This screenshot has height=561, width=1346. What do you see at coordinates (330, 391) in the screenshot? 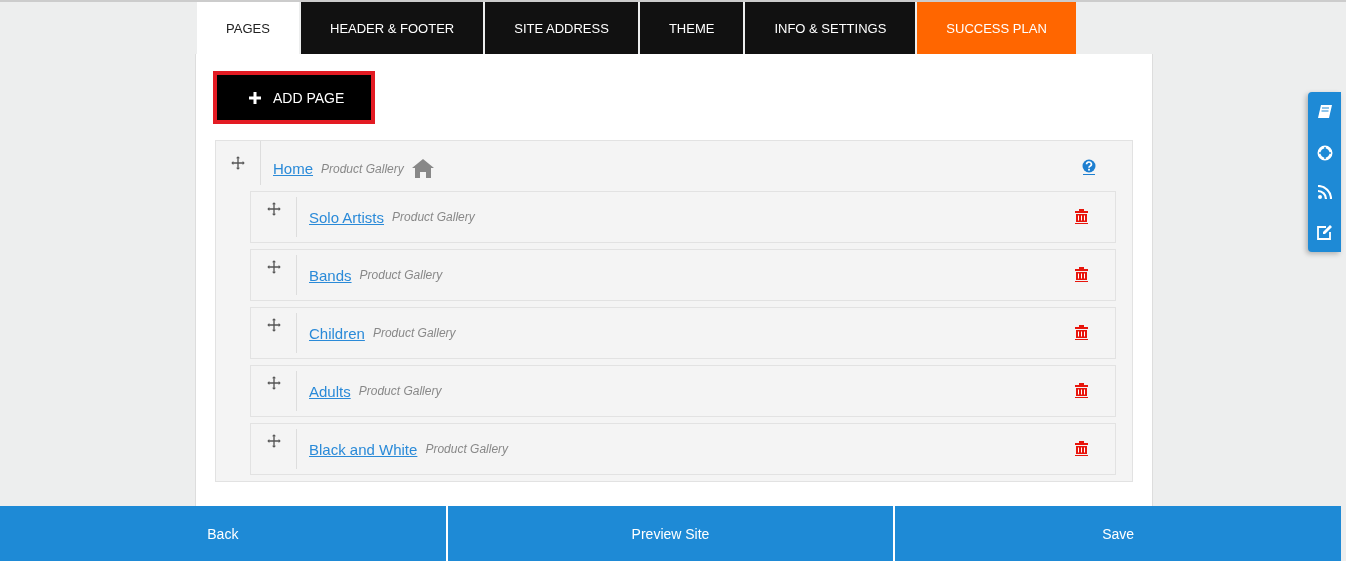
I see `page-link: Adults` at bounding box center [330, 391].